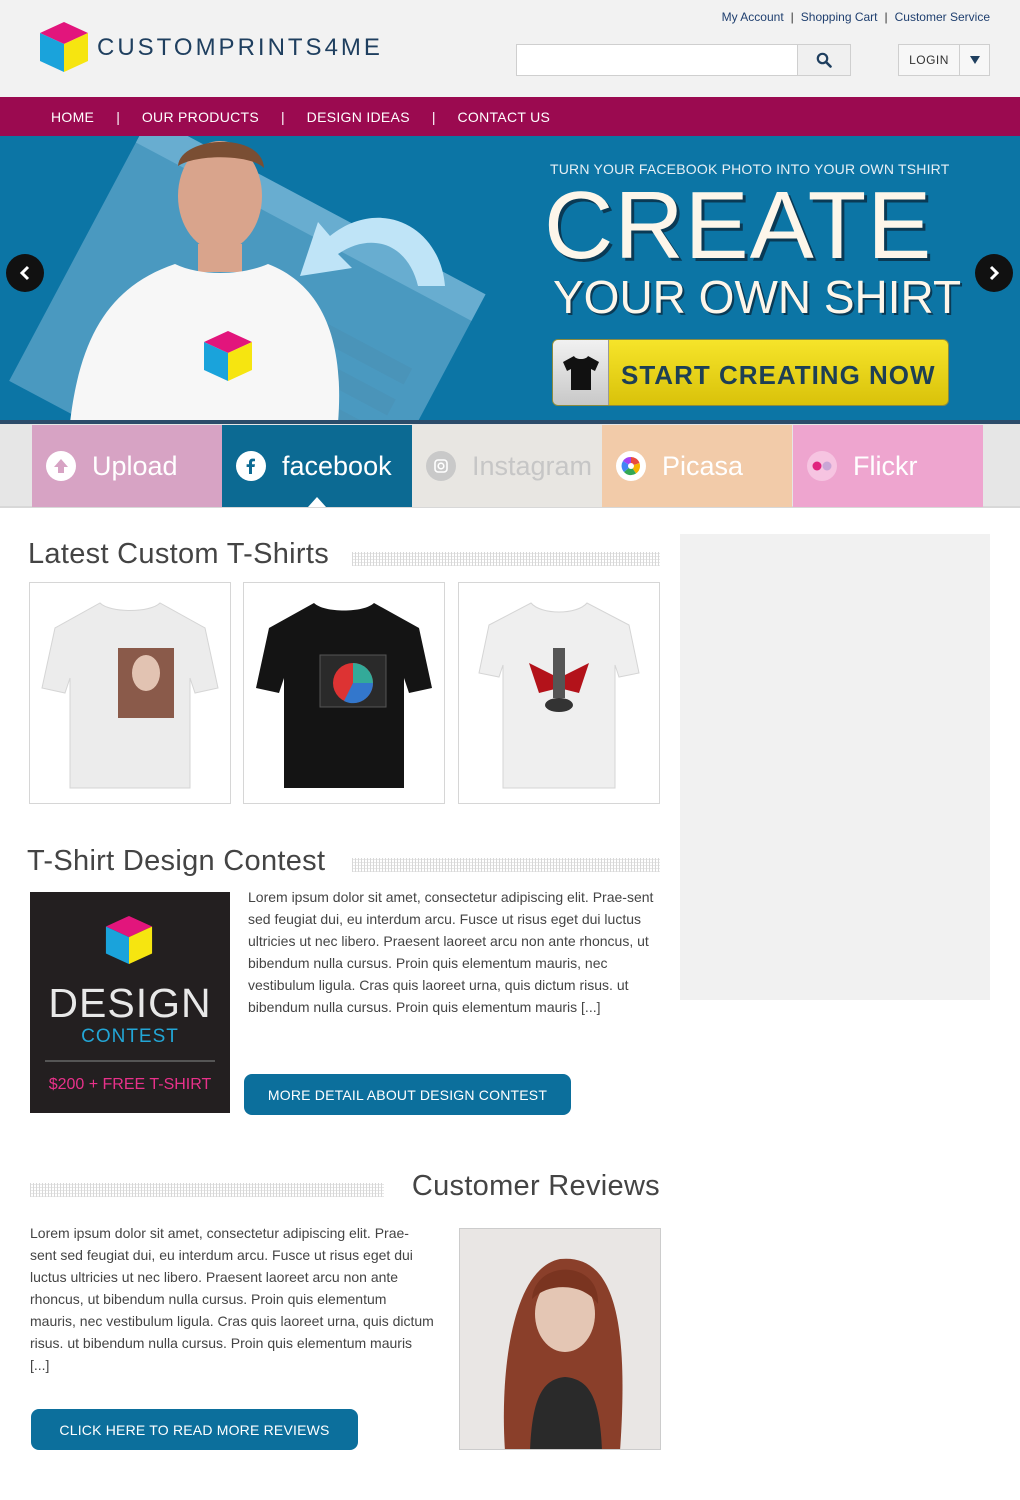  I want to click on tab-facebook-label: facebook, so click(337, 465).